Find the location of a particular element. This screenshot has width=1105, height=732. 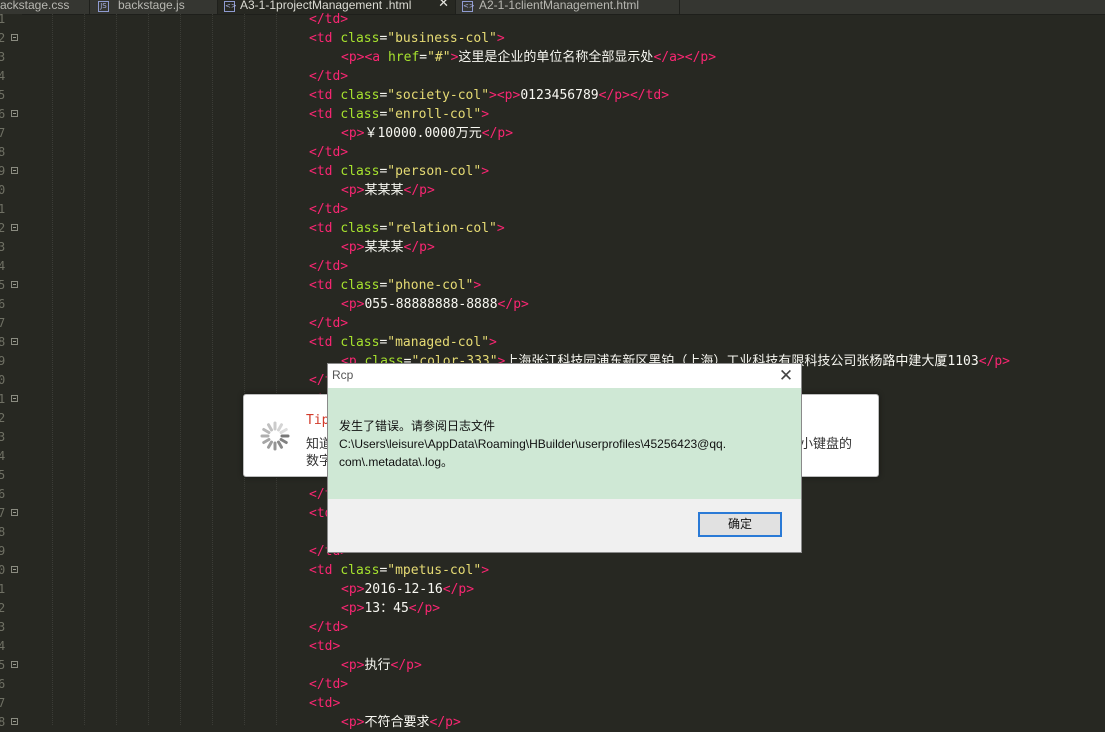

code-token: <a is located at coordinates (376, 57).